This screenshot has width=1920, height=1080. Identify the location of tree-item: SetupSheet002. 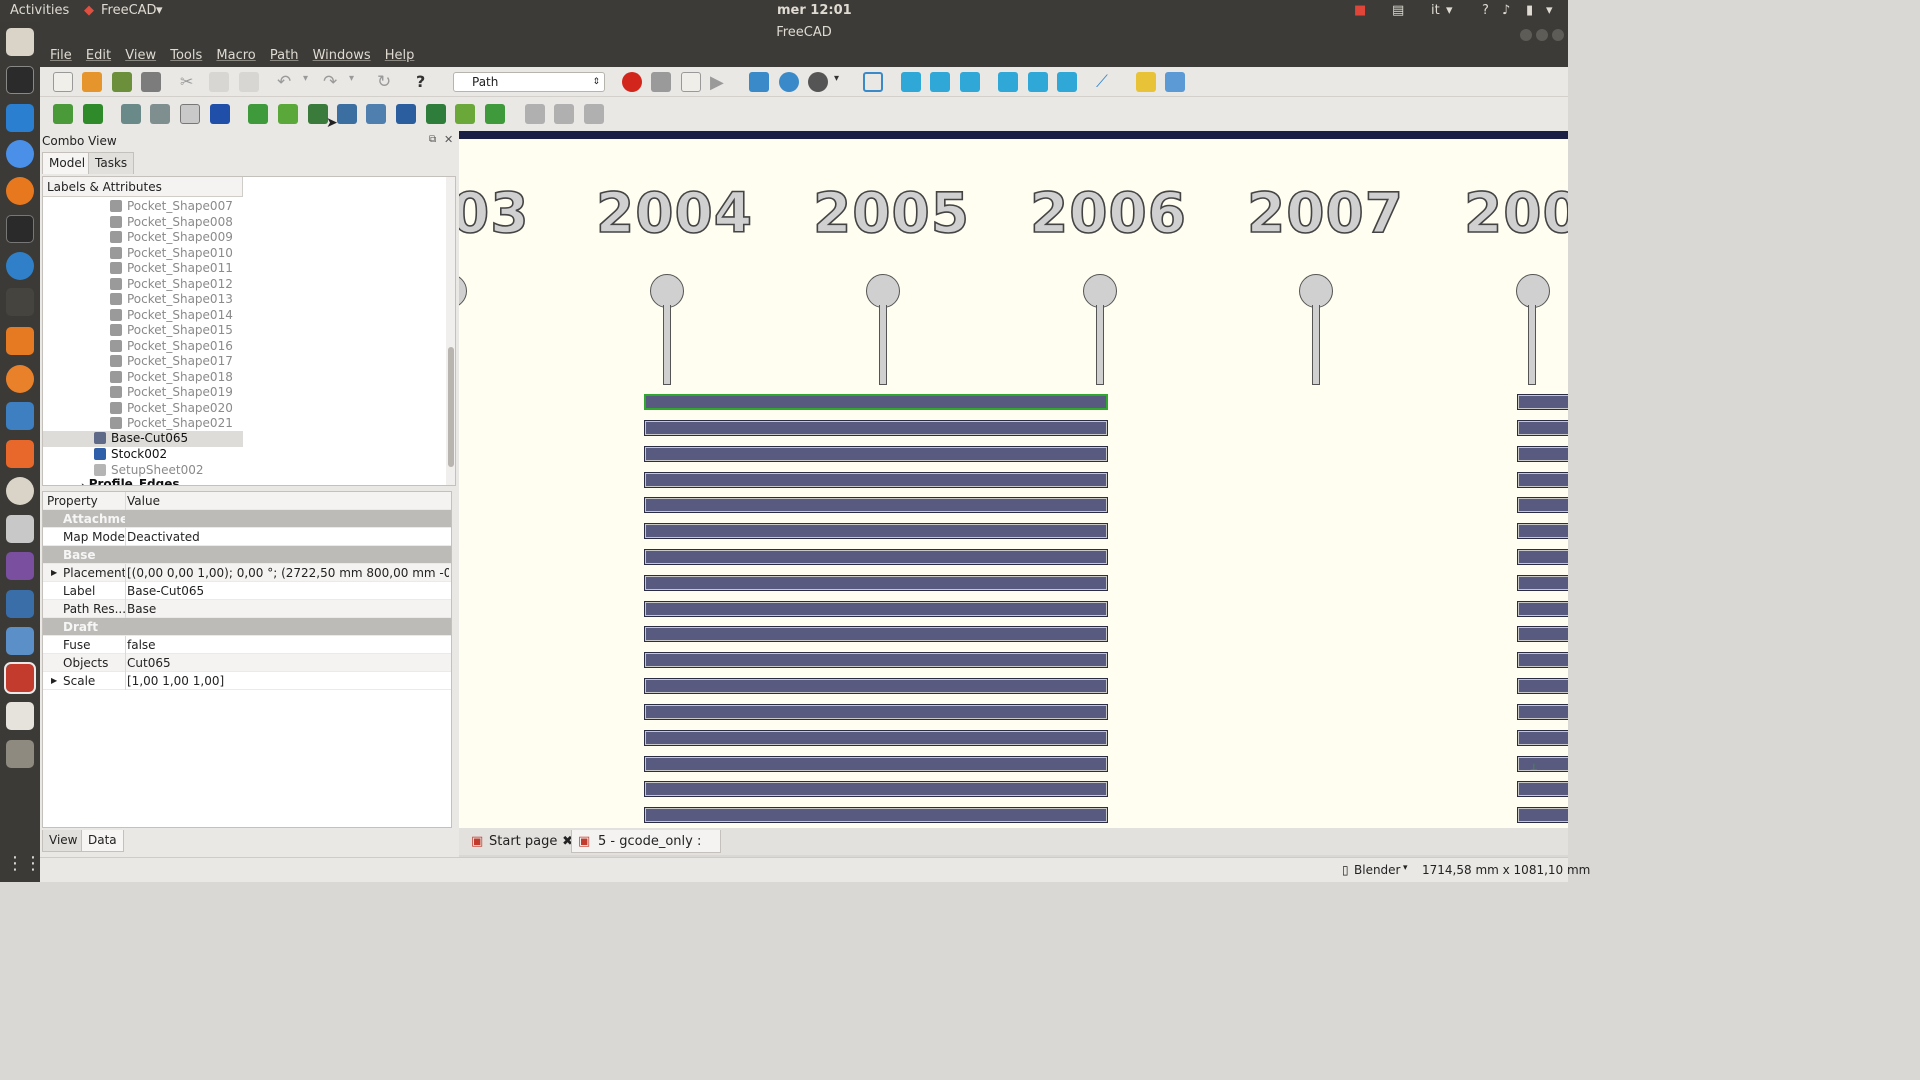
(149, 471).